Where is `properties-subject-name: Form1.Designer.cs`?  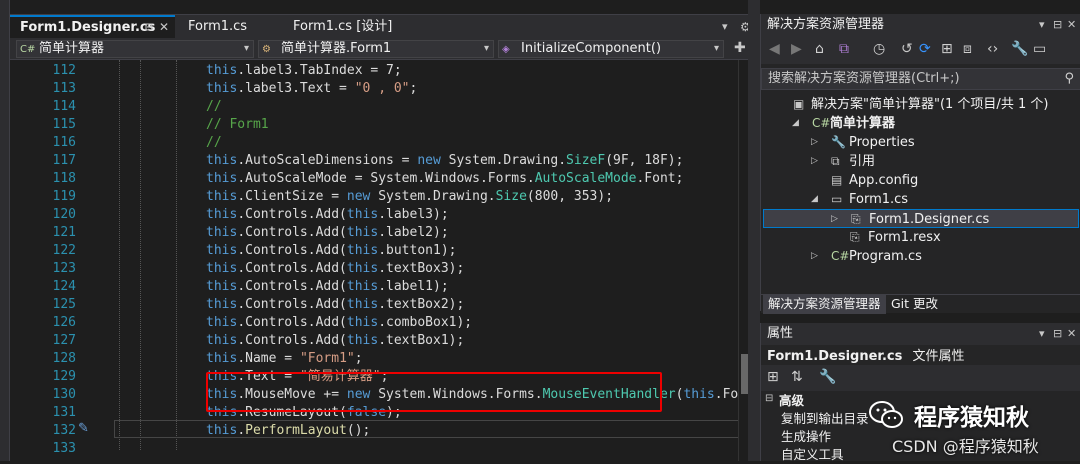
properties-subject-name: Form1.Designer.cs is located at coordinates (835, 356).